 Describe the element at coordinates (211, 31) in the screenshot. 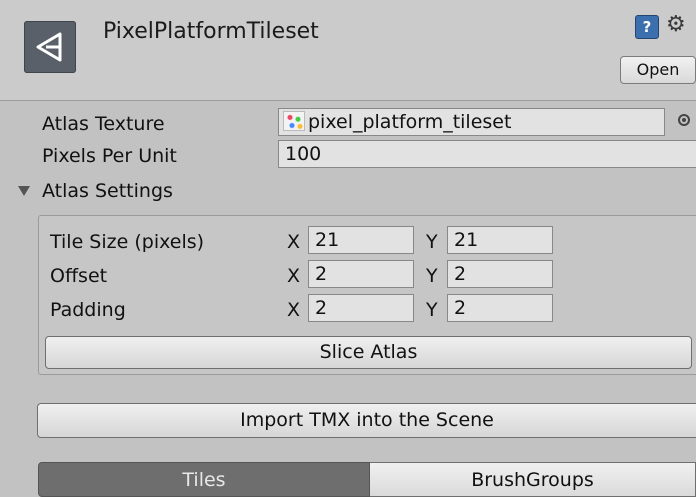

I see `asset-title: PixelPlatformTileset` at that location.